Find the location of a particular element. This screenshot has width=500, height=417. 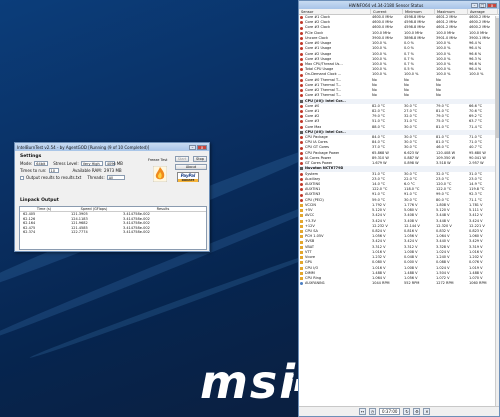

hw-titlebar: HWiNFO64 v4.34-2180 Sensor Status – □ x is located at coordinates (399, 5).